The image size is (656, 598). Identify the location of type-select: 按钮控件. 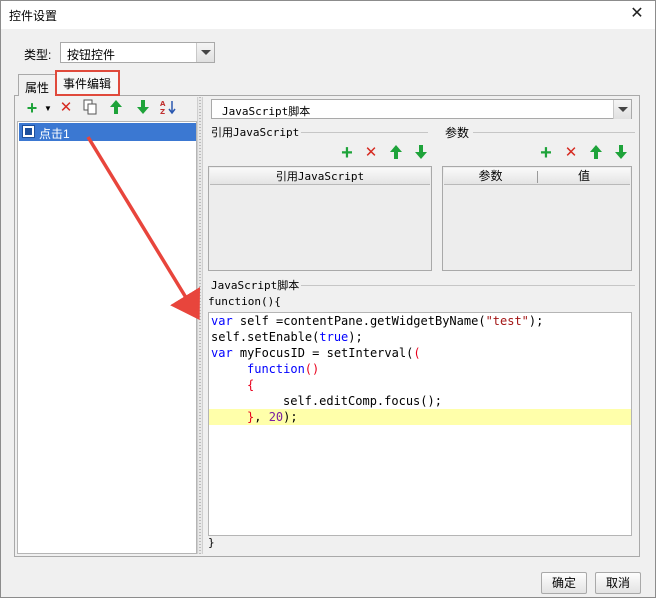
(137, 52).